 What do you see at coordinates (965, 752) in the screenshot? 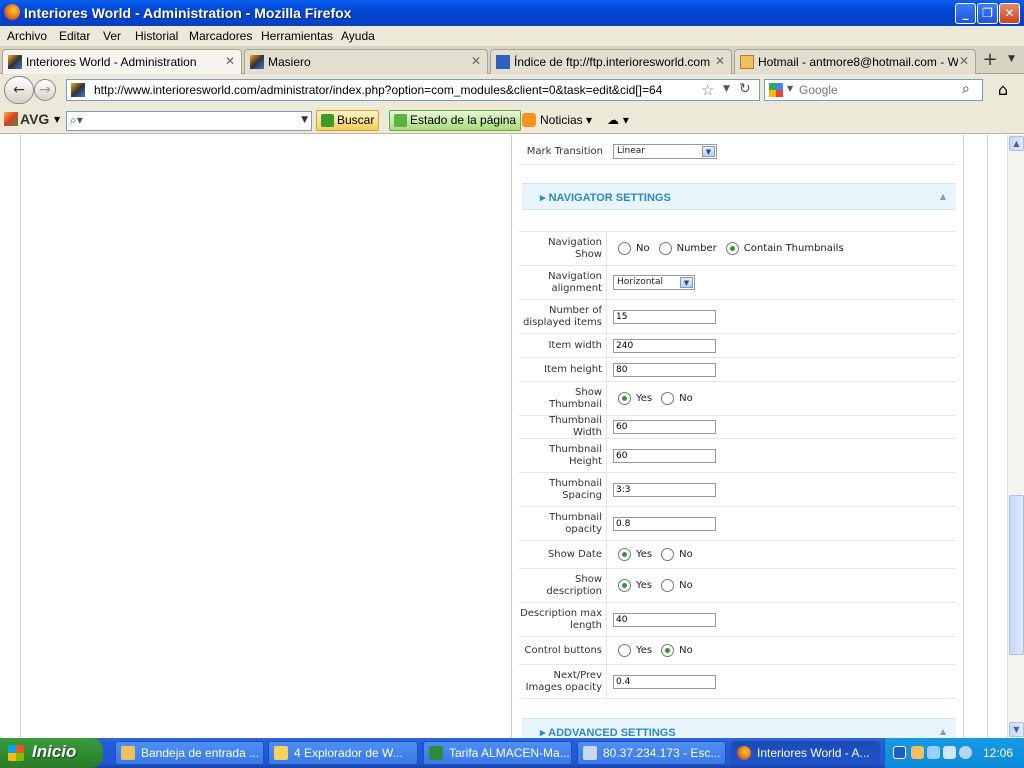
I see `tray-messenger-icon` at bounding box center [965, 752].